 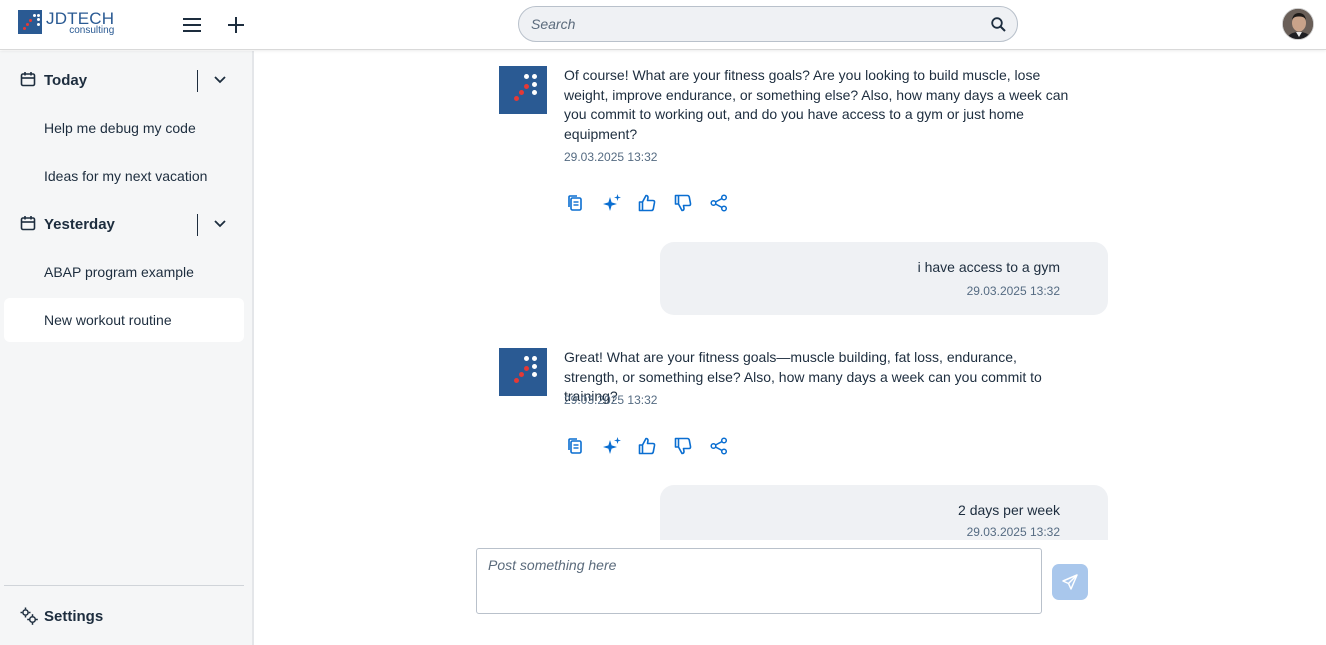 I want to click on avatar-image, so click(x=1298, y=24).